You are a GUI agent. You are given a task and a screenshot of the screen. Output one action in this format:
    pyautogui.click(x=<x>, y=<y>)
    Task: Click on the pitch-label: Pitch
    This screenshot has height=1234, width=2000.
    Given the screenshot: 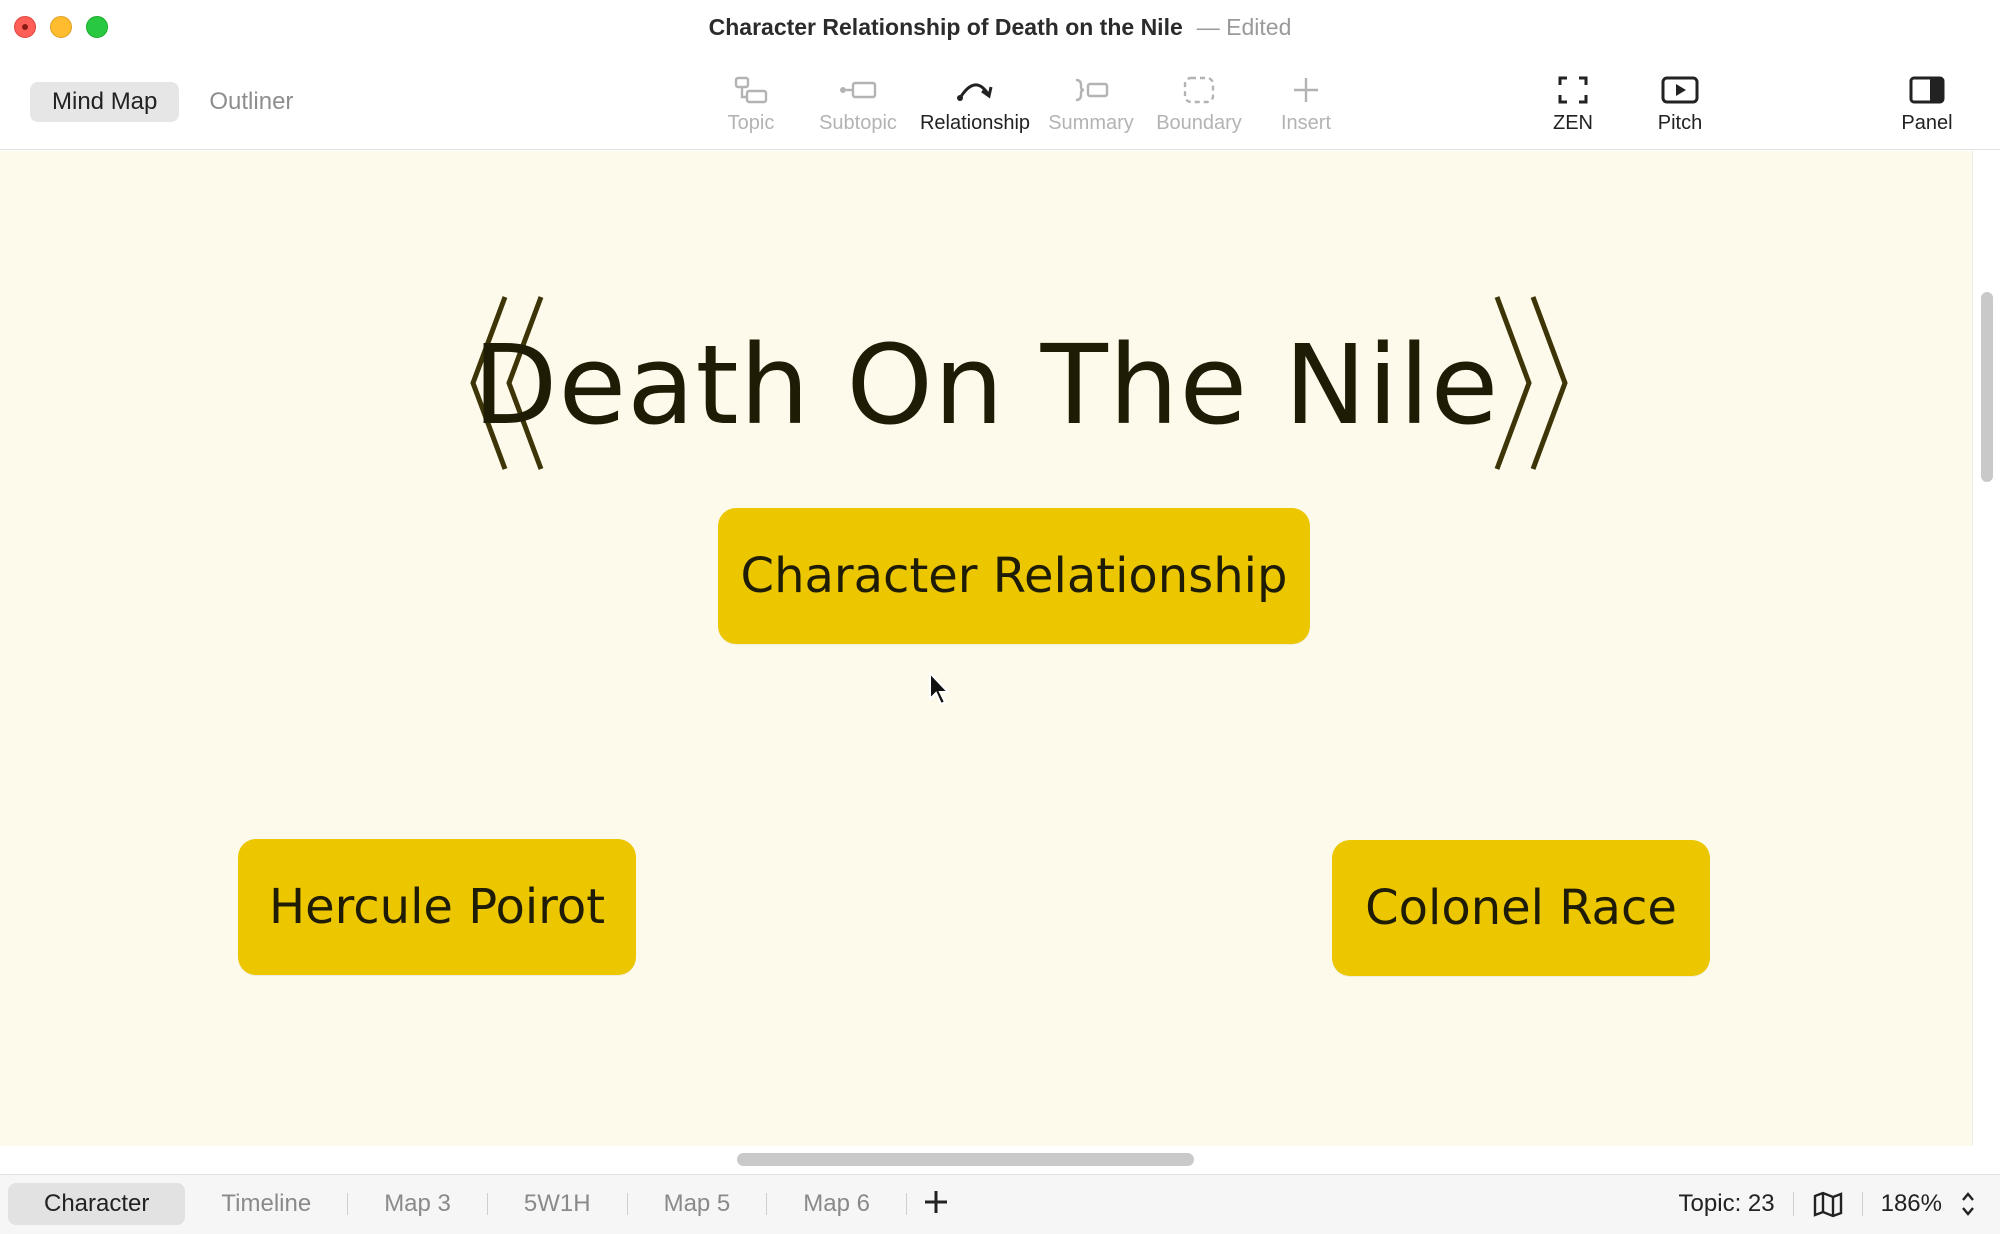 What is the action you would take?
    pyautogui.click(x=1680, y=123)
    